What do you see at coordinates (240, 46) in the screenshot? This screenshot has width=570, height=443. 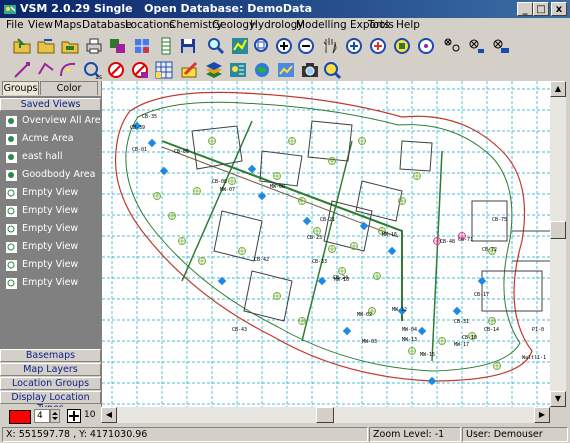 I see `map-area-icon` at bounding box center [240, 46].